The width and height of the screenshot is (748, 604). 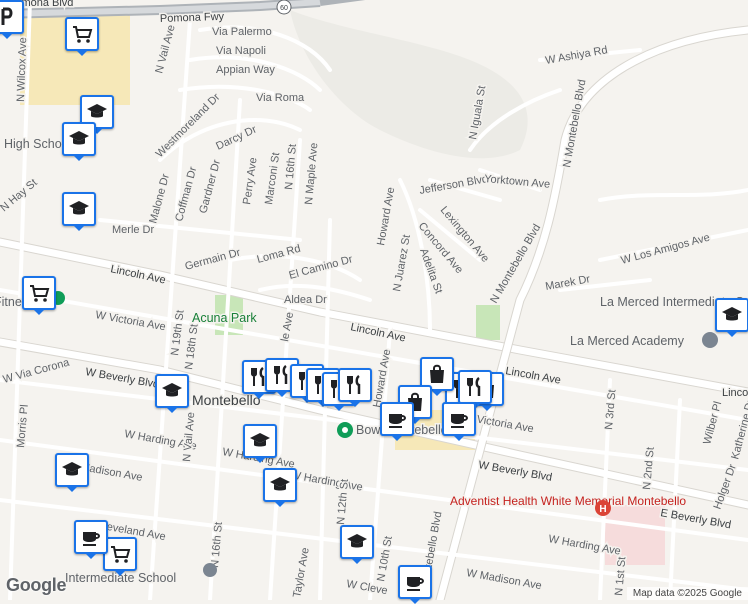 What do you see at coordinates (133, 230) in the screenshot?
I see `street-label: Merle Dr` at bounding box center [133, 230].